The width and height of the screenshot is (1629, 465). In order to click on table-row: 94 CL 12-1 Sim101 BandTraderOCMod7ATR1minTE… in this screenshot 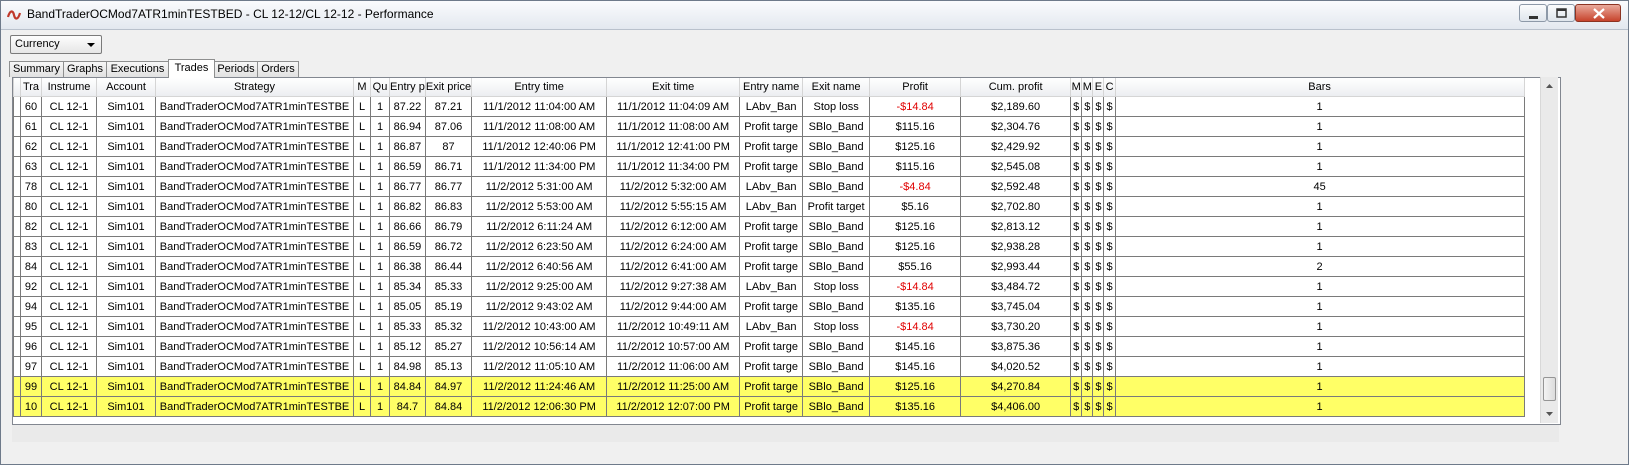, I will do `click(769, 306)`.